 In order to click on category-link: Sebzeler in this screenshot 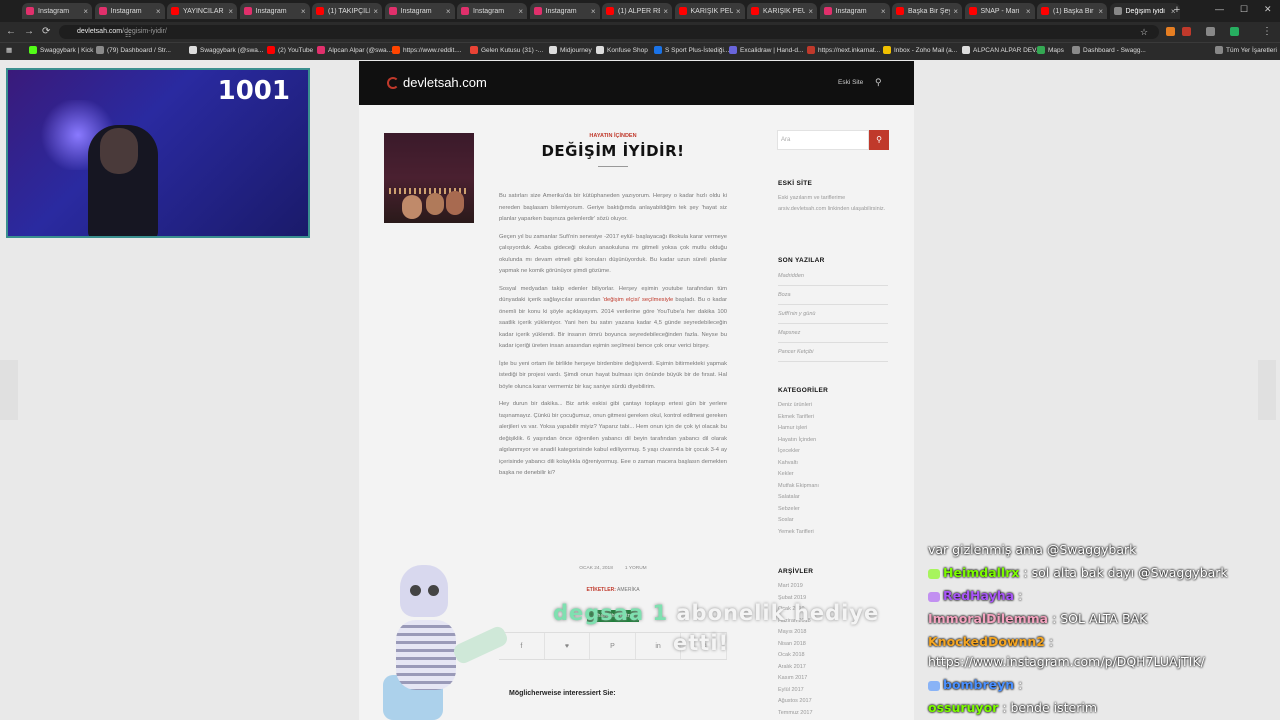, I will do `click(833, 510)`.